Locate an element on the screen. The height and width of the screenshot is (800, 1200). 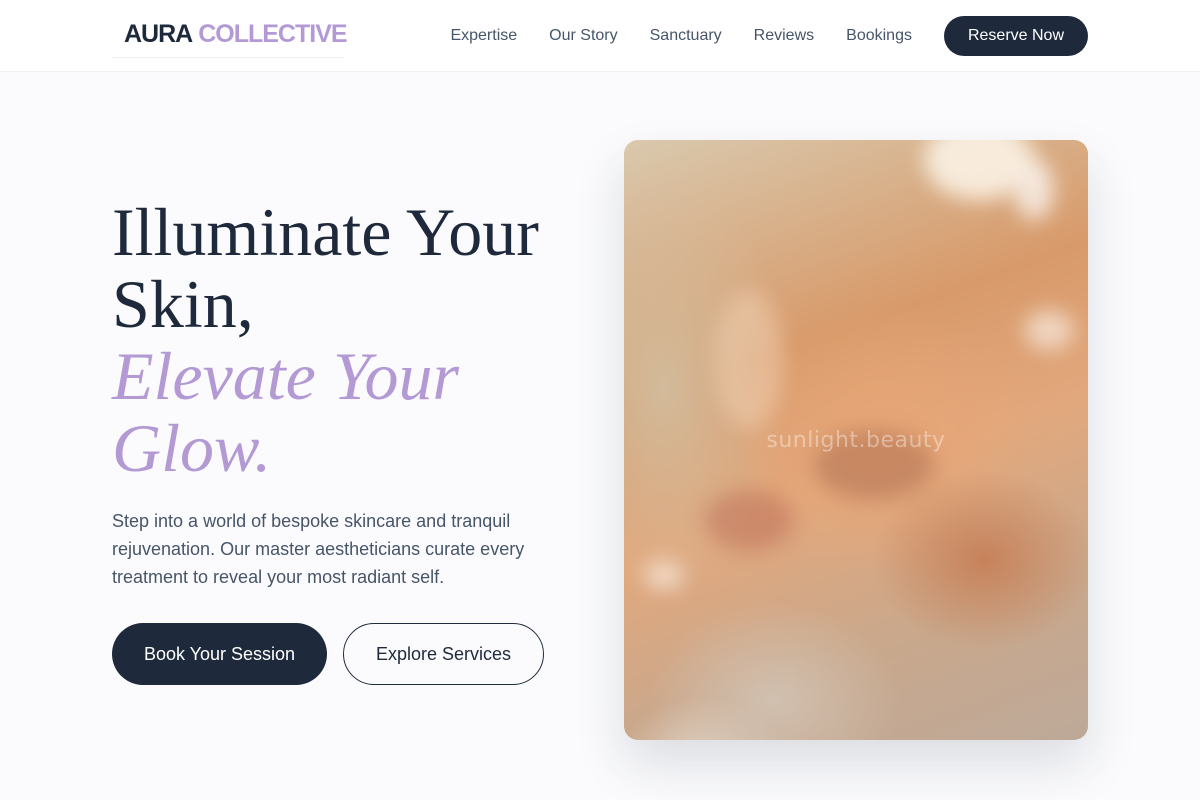
explore-services-button: Explore Services is located at coordinates (443, 654).